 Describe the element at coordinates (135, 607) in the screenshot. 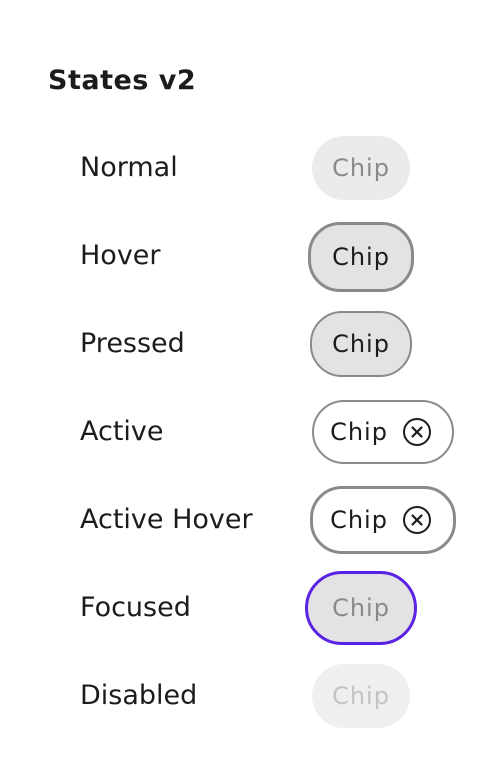

I see `state-label: Focused` at that location.